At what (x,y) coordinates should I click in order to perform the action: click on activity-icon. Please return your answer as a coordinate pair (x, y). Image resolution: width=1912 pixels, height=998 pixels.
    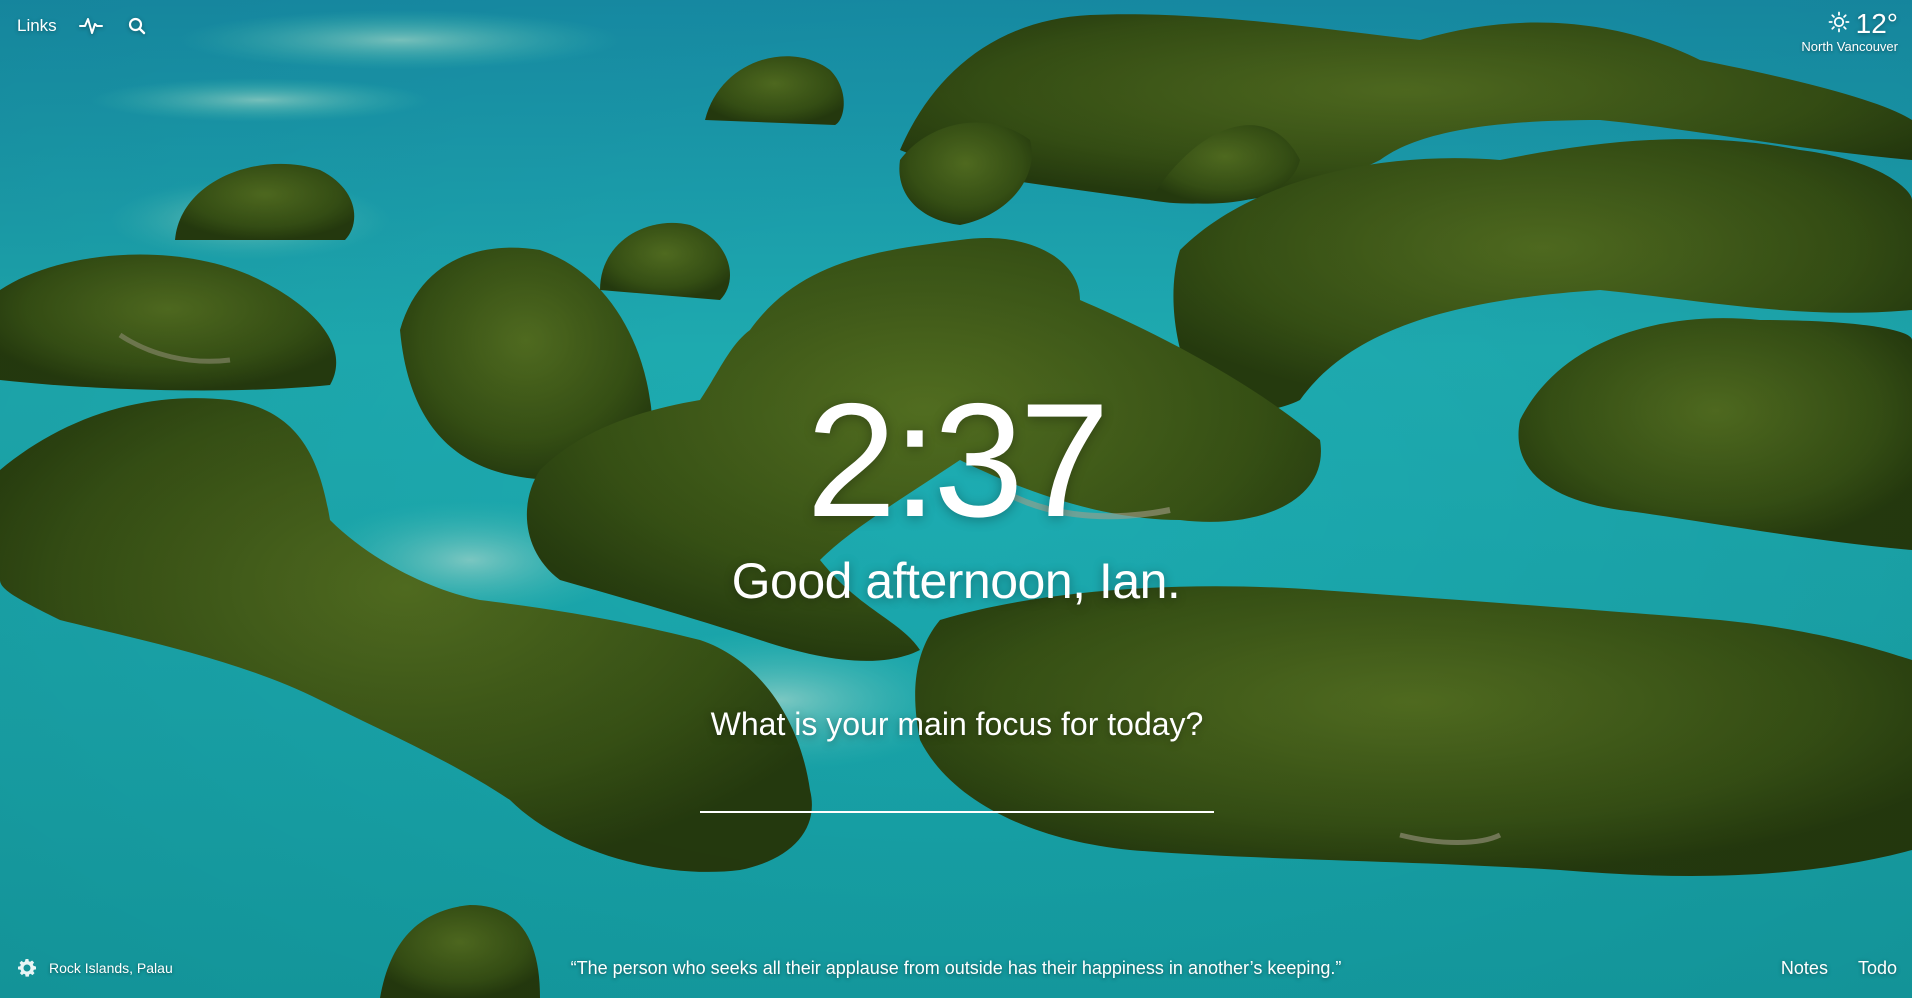
    Looking at the image, I should click on (90, 26).